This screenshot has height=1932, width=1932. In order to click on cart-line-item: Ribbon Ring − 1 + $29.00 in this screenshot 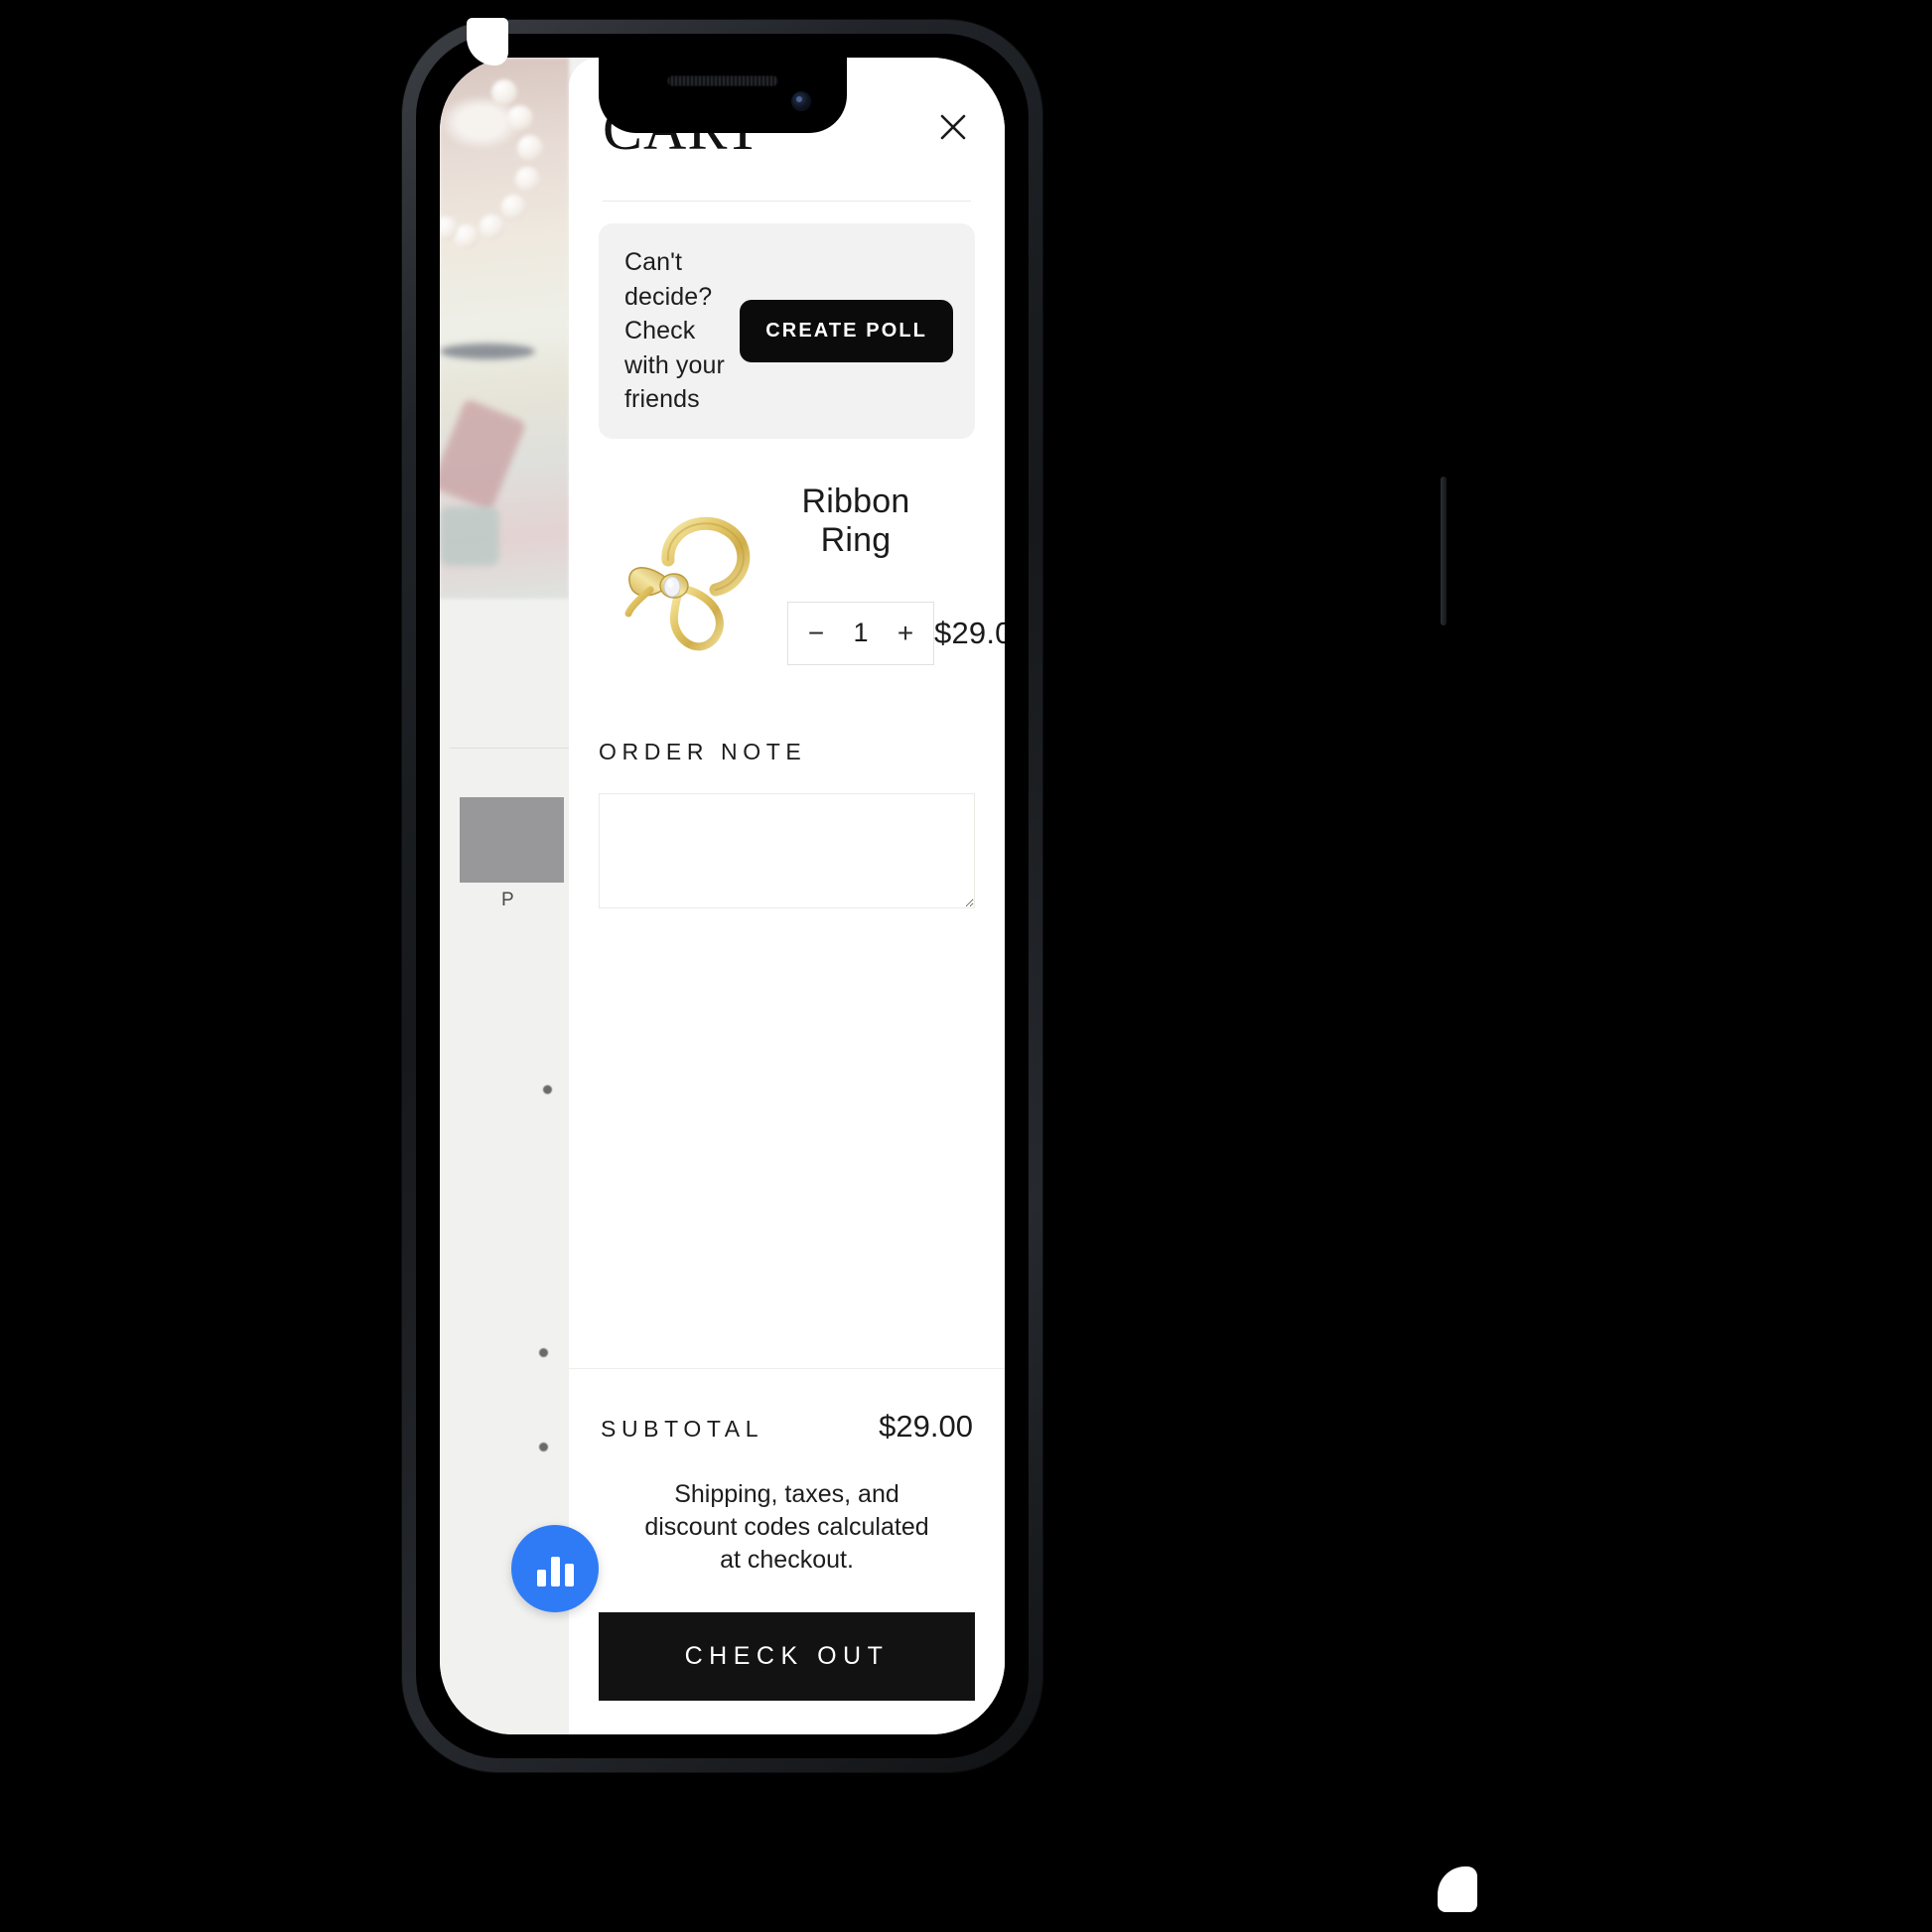, I will do `click(802, 552)`.